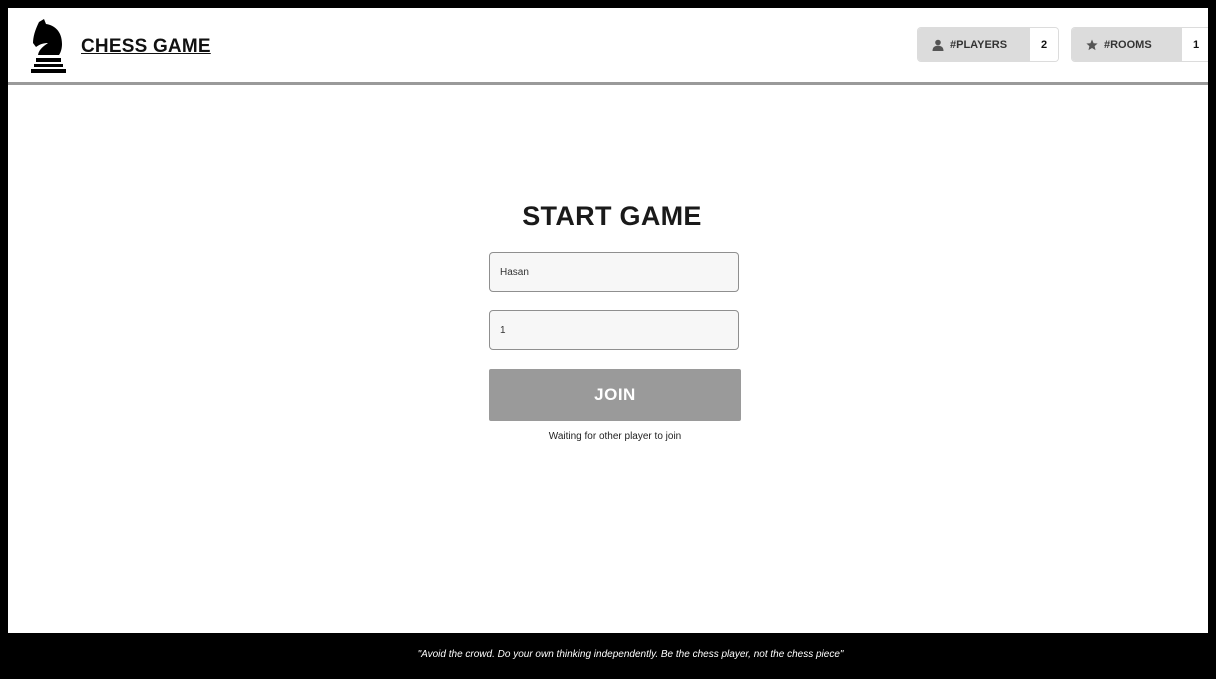 This screenshot has height=679, width=1216. Describe the element at coordinates (615, 436) in the screenshot. I see `status-message: Waiting for other player to join` at that location.